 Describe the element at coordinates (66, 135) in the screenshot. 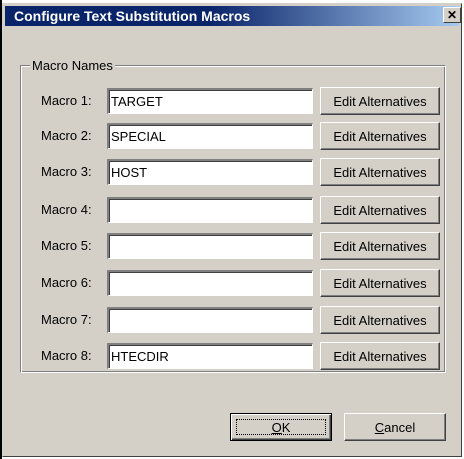

I see `macro-label-2: Macro 2:` at that location.